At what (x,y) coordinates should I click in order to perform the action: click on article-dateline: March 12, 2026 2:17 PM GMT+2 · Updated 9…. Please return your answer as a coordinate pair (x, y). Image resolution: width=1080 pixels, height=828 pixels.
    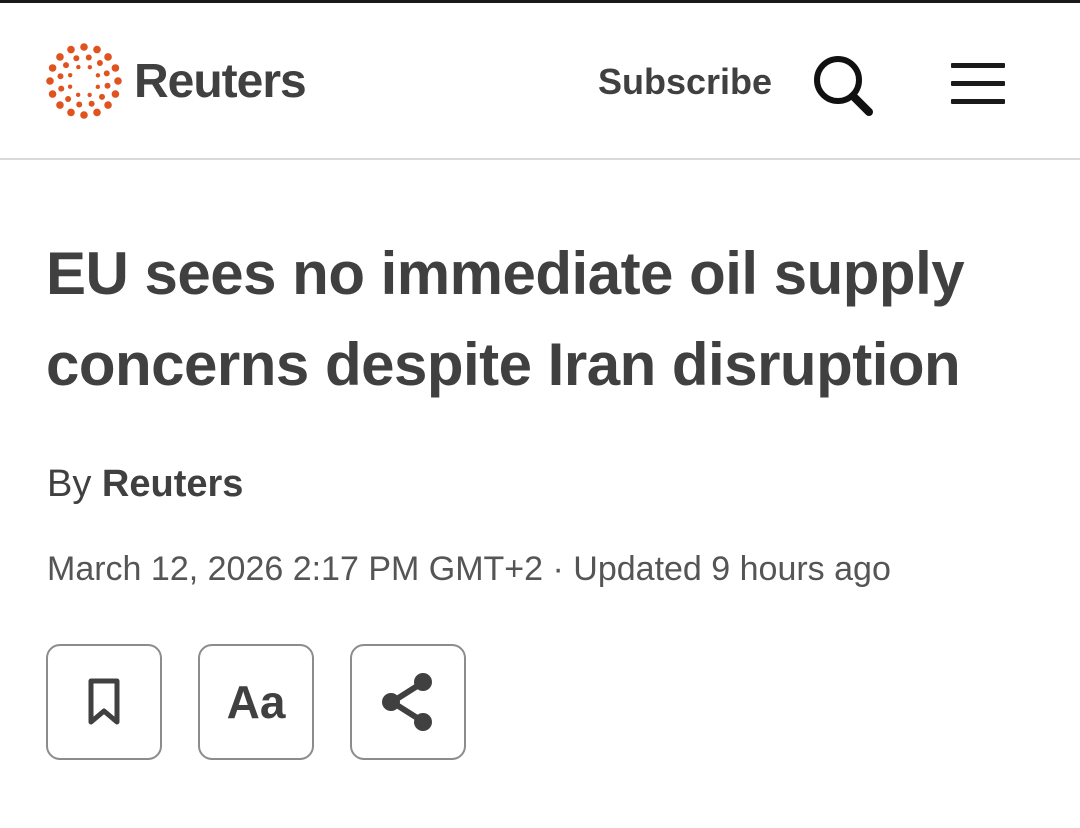
    Looking at the image, I should click on (469, 569).